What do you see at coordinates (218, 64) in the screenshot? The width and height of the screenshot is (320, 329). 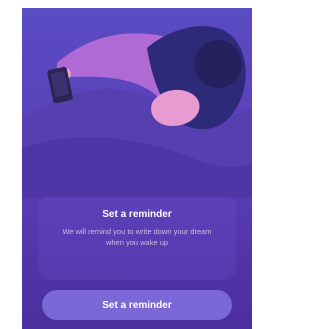 I see `head-shape` at bounding box center [218, 64].